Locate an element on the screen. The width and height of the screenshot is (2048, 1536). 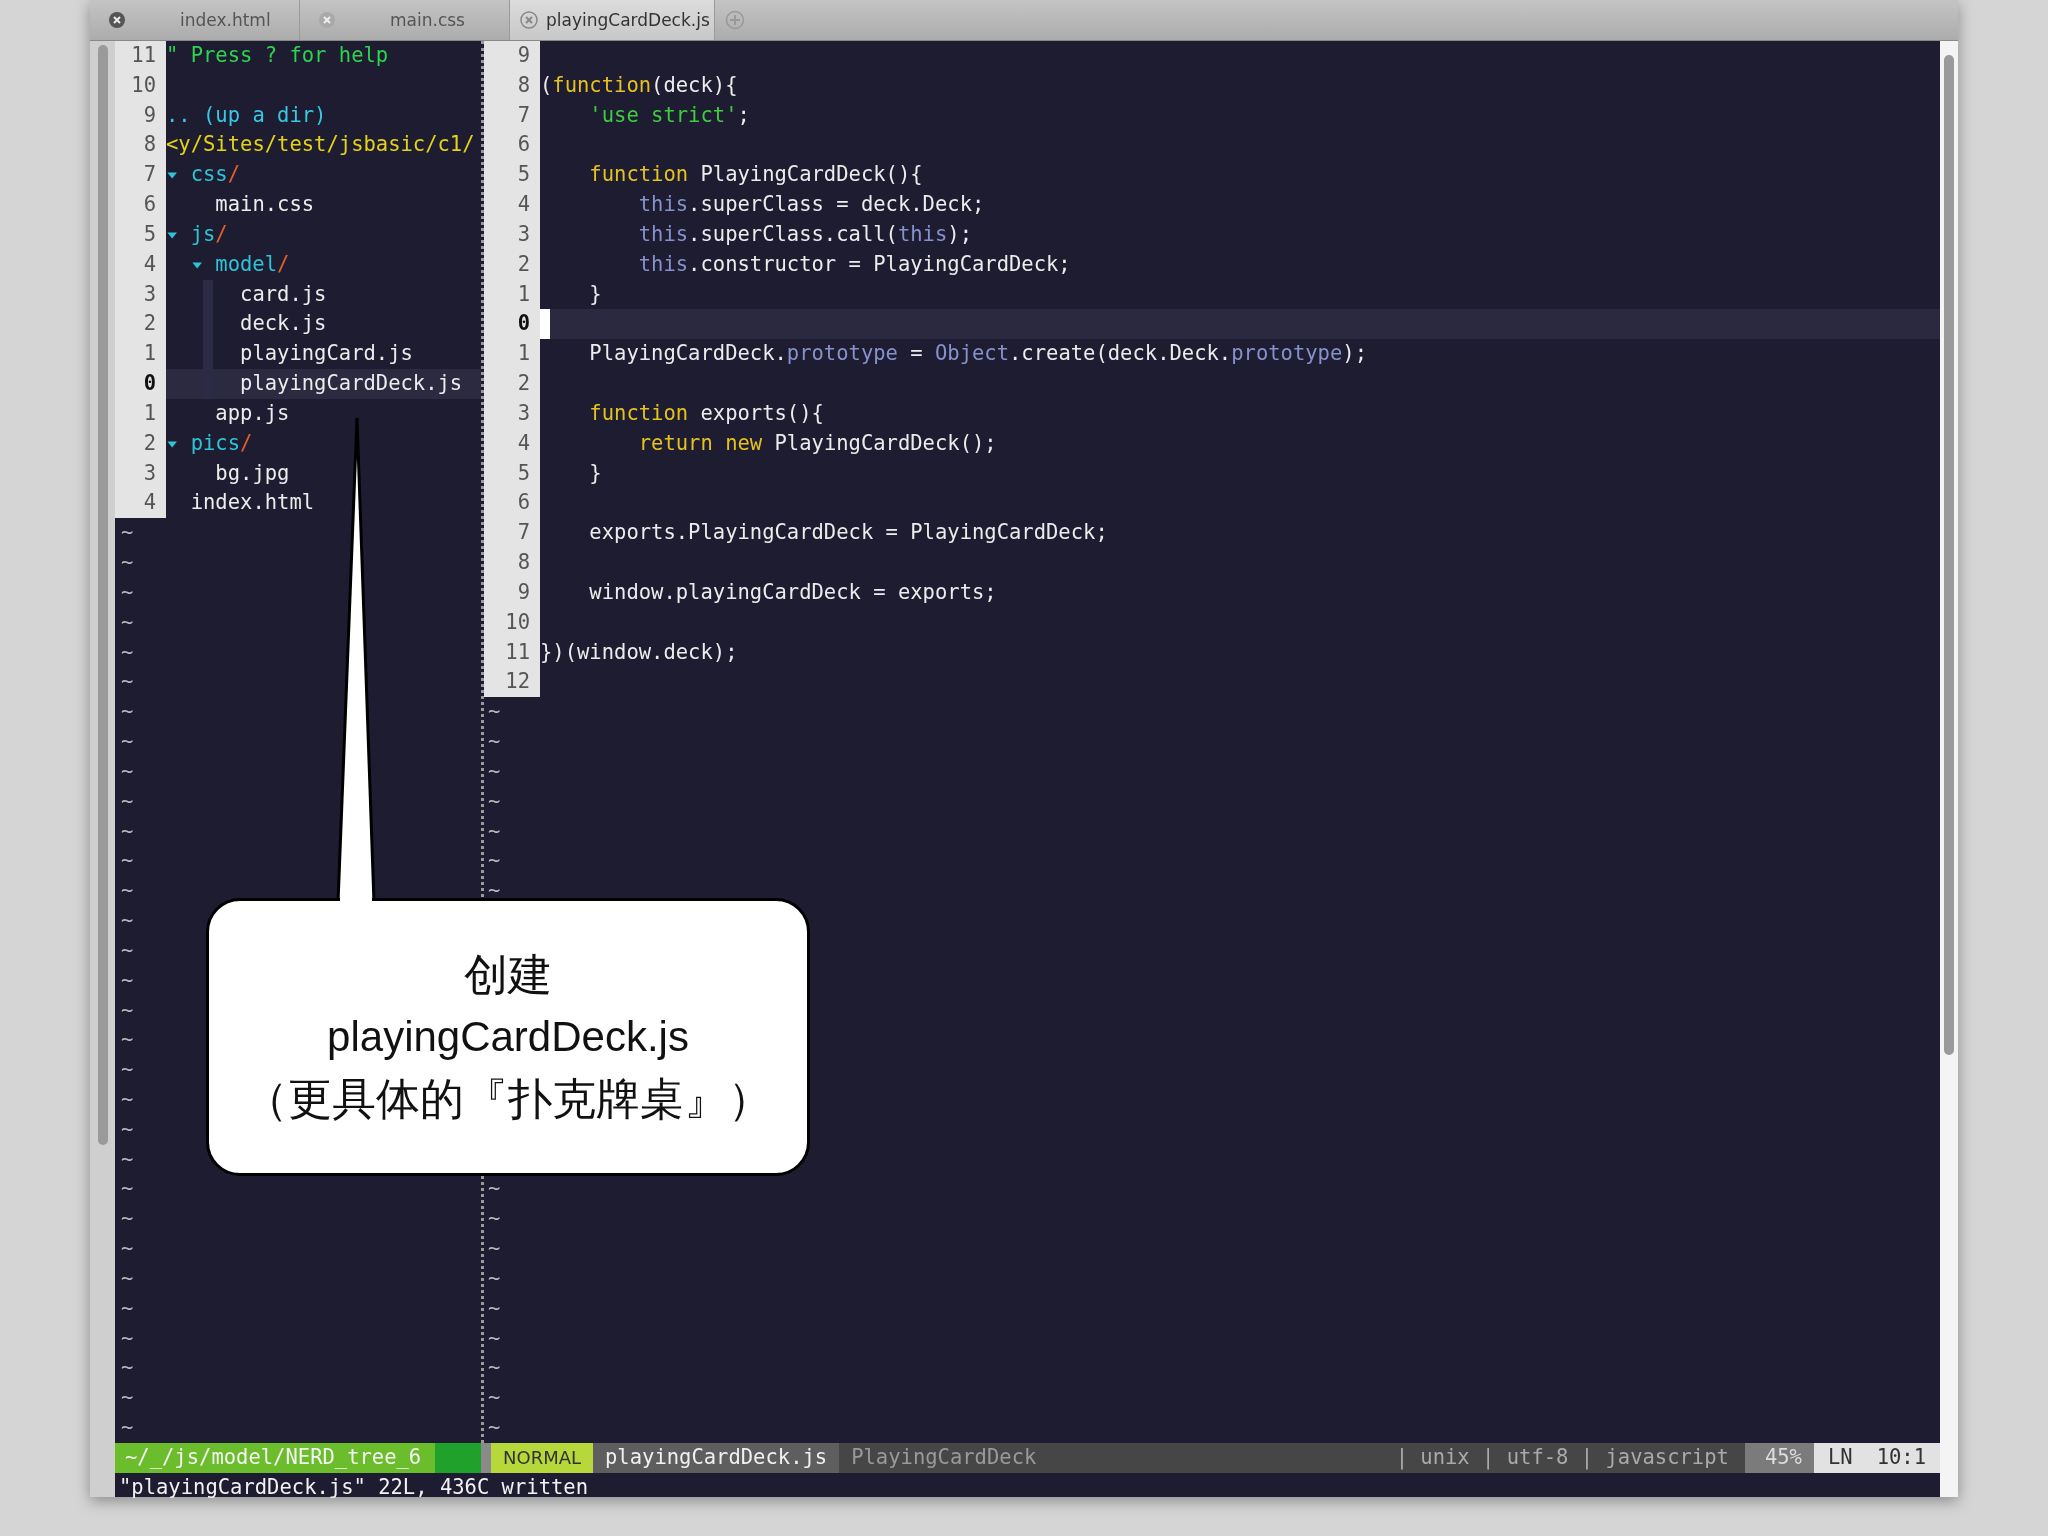
function-name: PlayingCardDeck is located at coordinates (944, 1457).